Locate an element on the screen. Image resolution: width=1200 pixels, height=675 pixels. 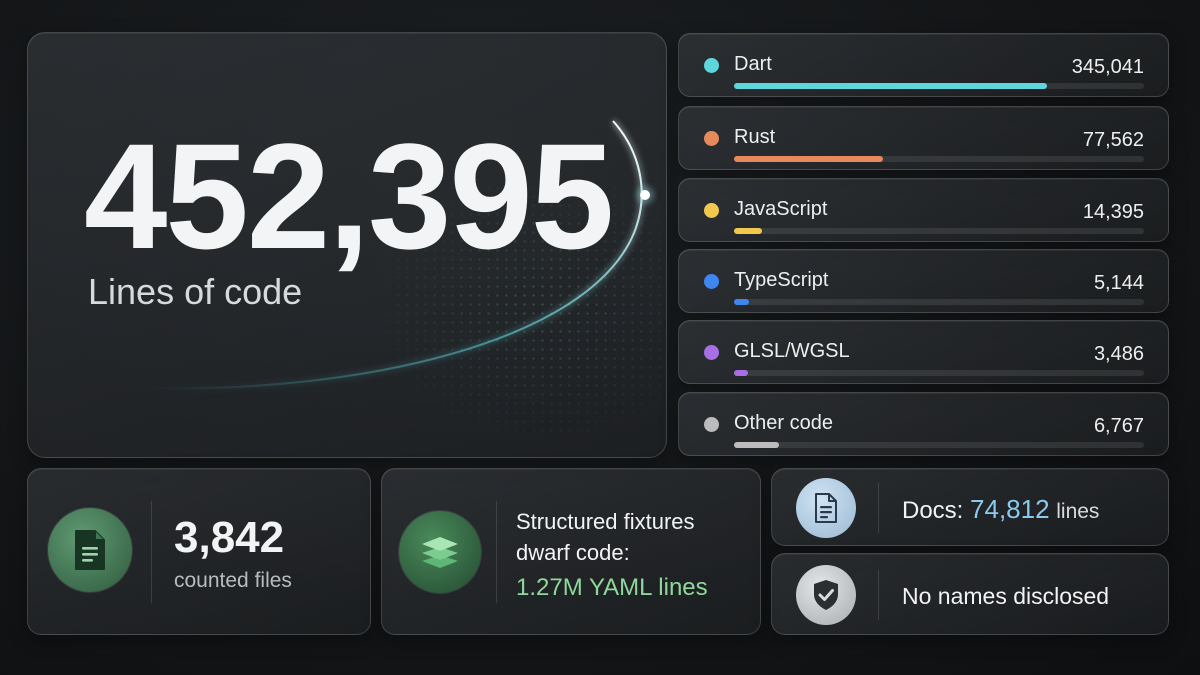
files-label: counted files is located at coordinates (233, 580).